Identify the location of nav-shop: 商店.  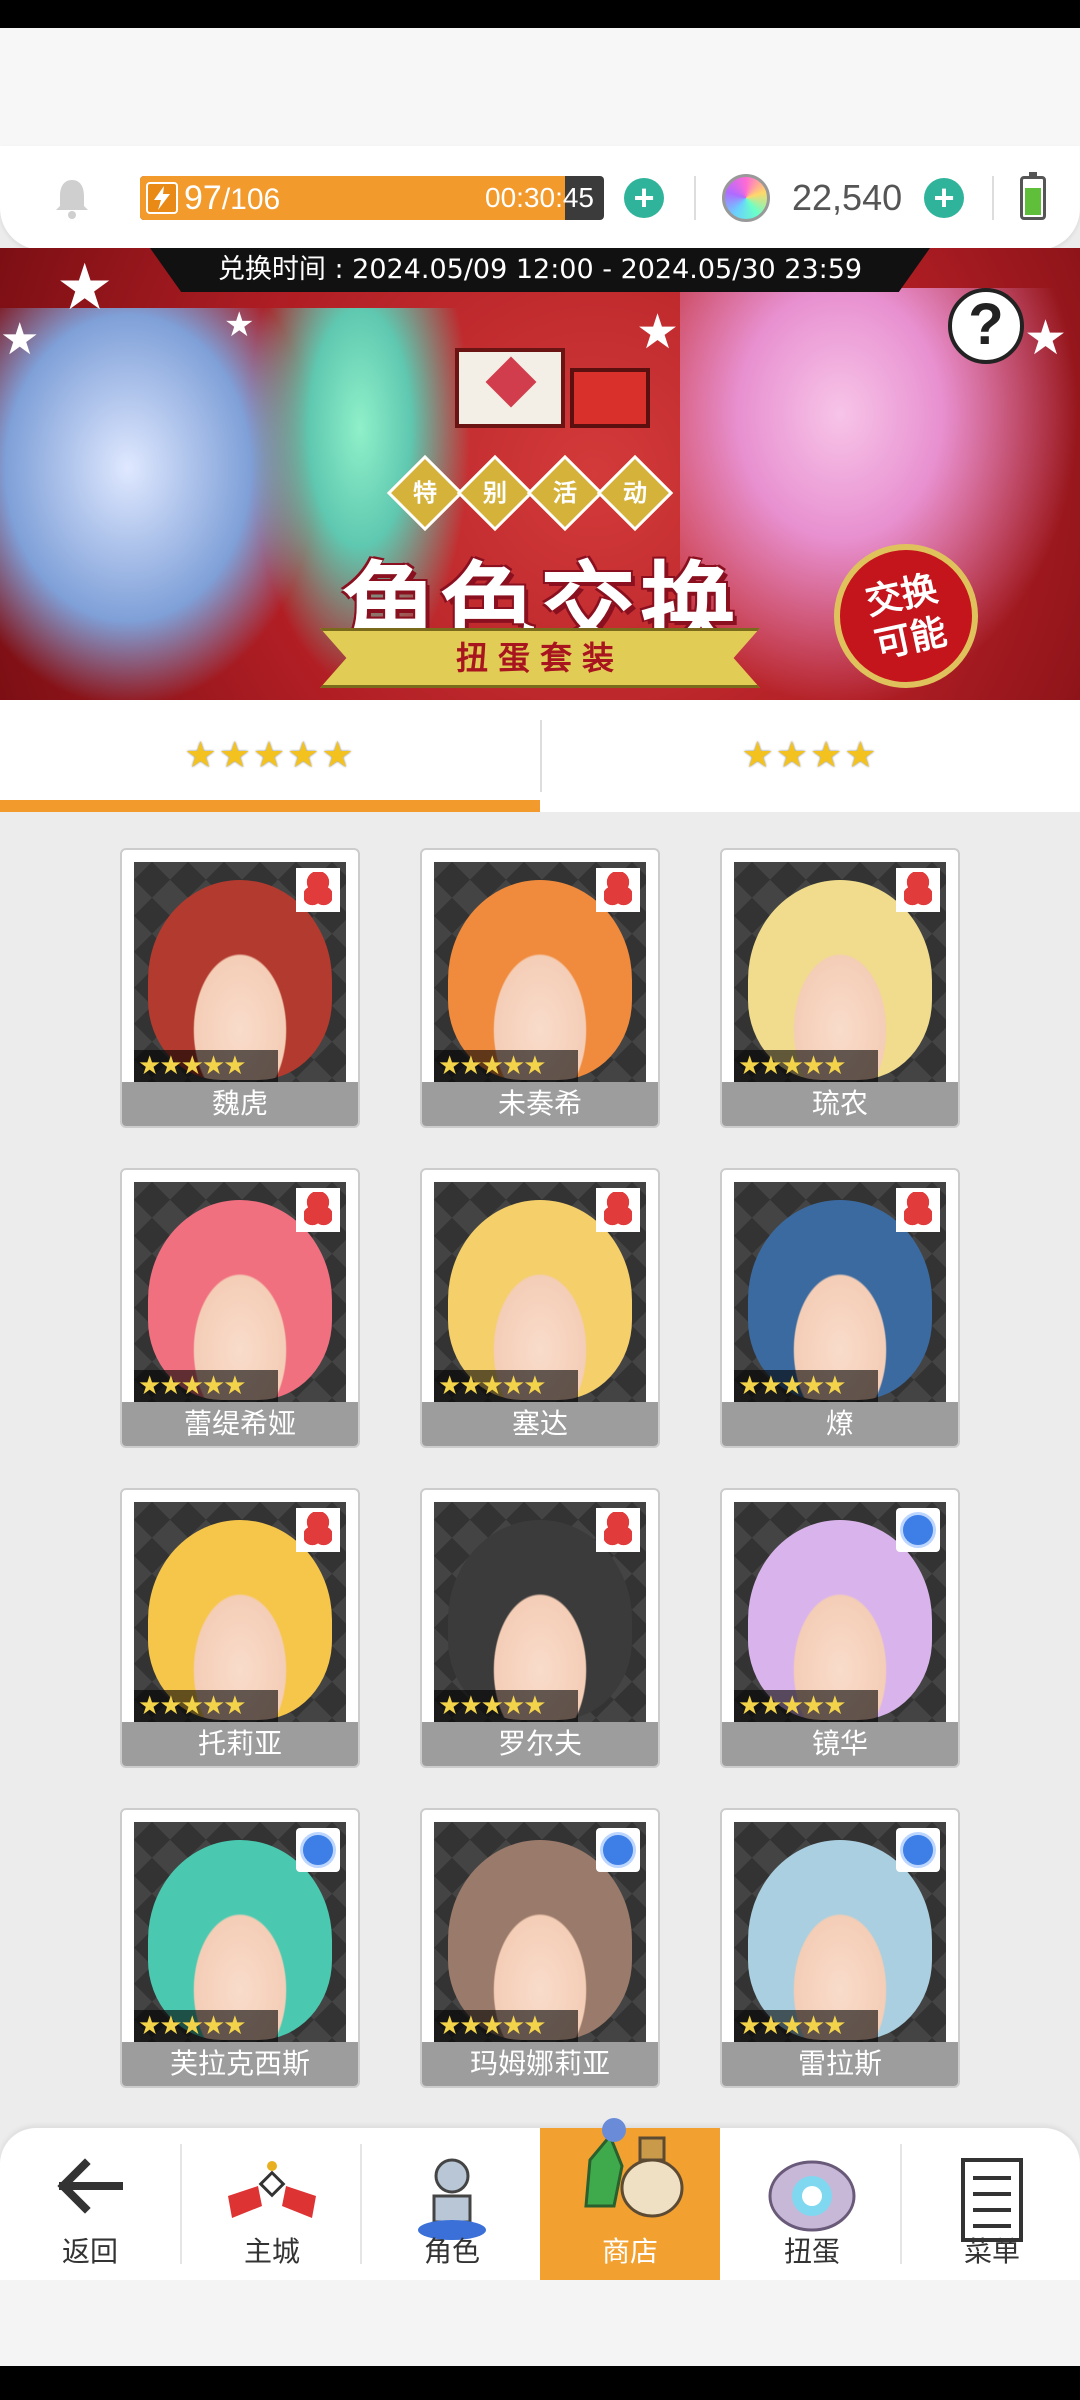
(630, 2199).